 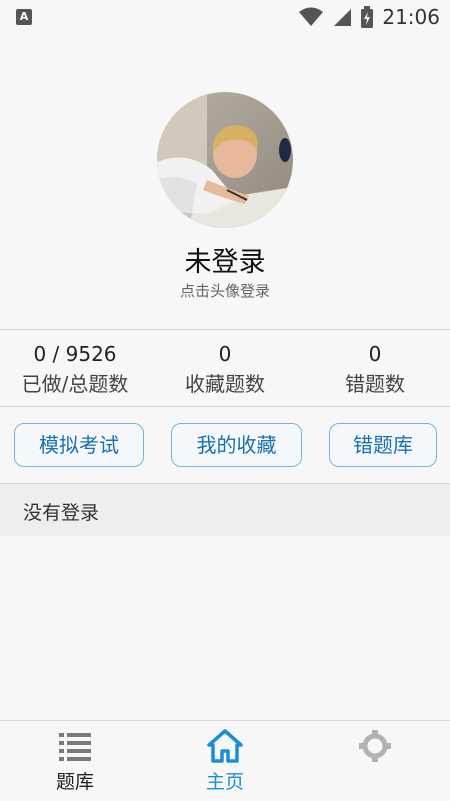 What do you see at coordinates (75, 354) in the screenshot?
I see `stat-value: 0 / 9526` at bounding box center [75, 354].